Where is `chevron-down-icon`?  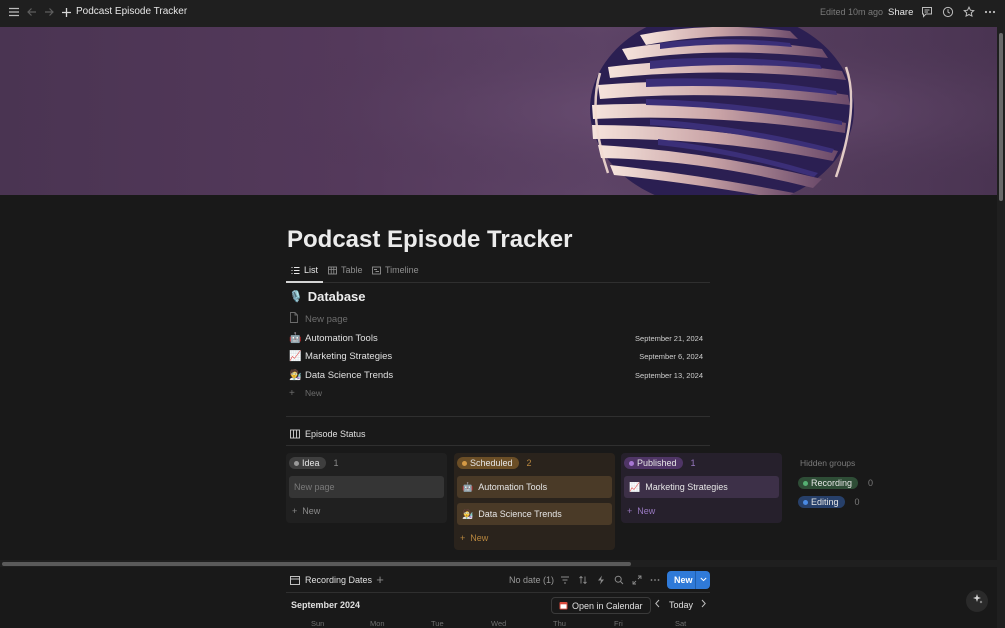
chevron-down-icon is located at coordinates (703, 580).